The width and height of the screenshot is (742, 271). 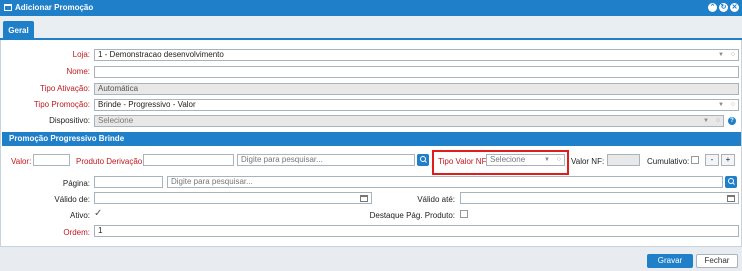 What do you see at coordinates (188, 160) in the screenshot?
I see `produto-derivacao-input` at bounding box center [188, 160].